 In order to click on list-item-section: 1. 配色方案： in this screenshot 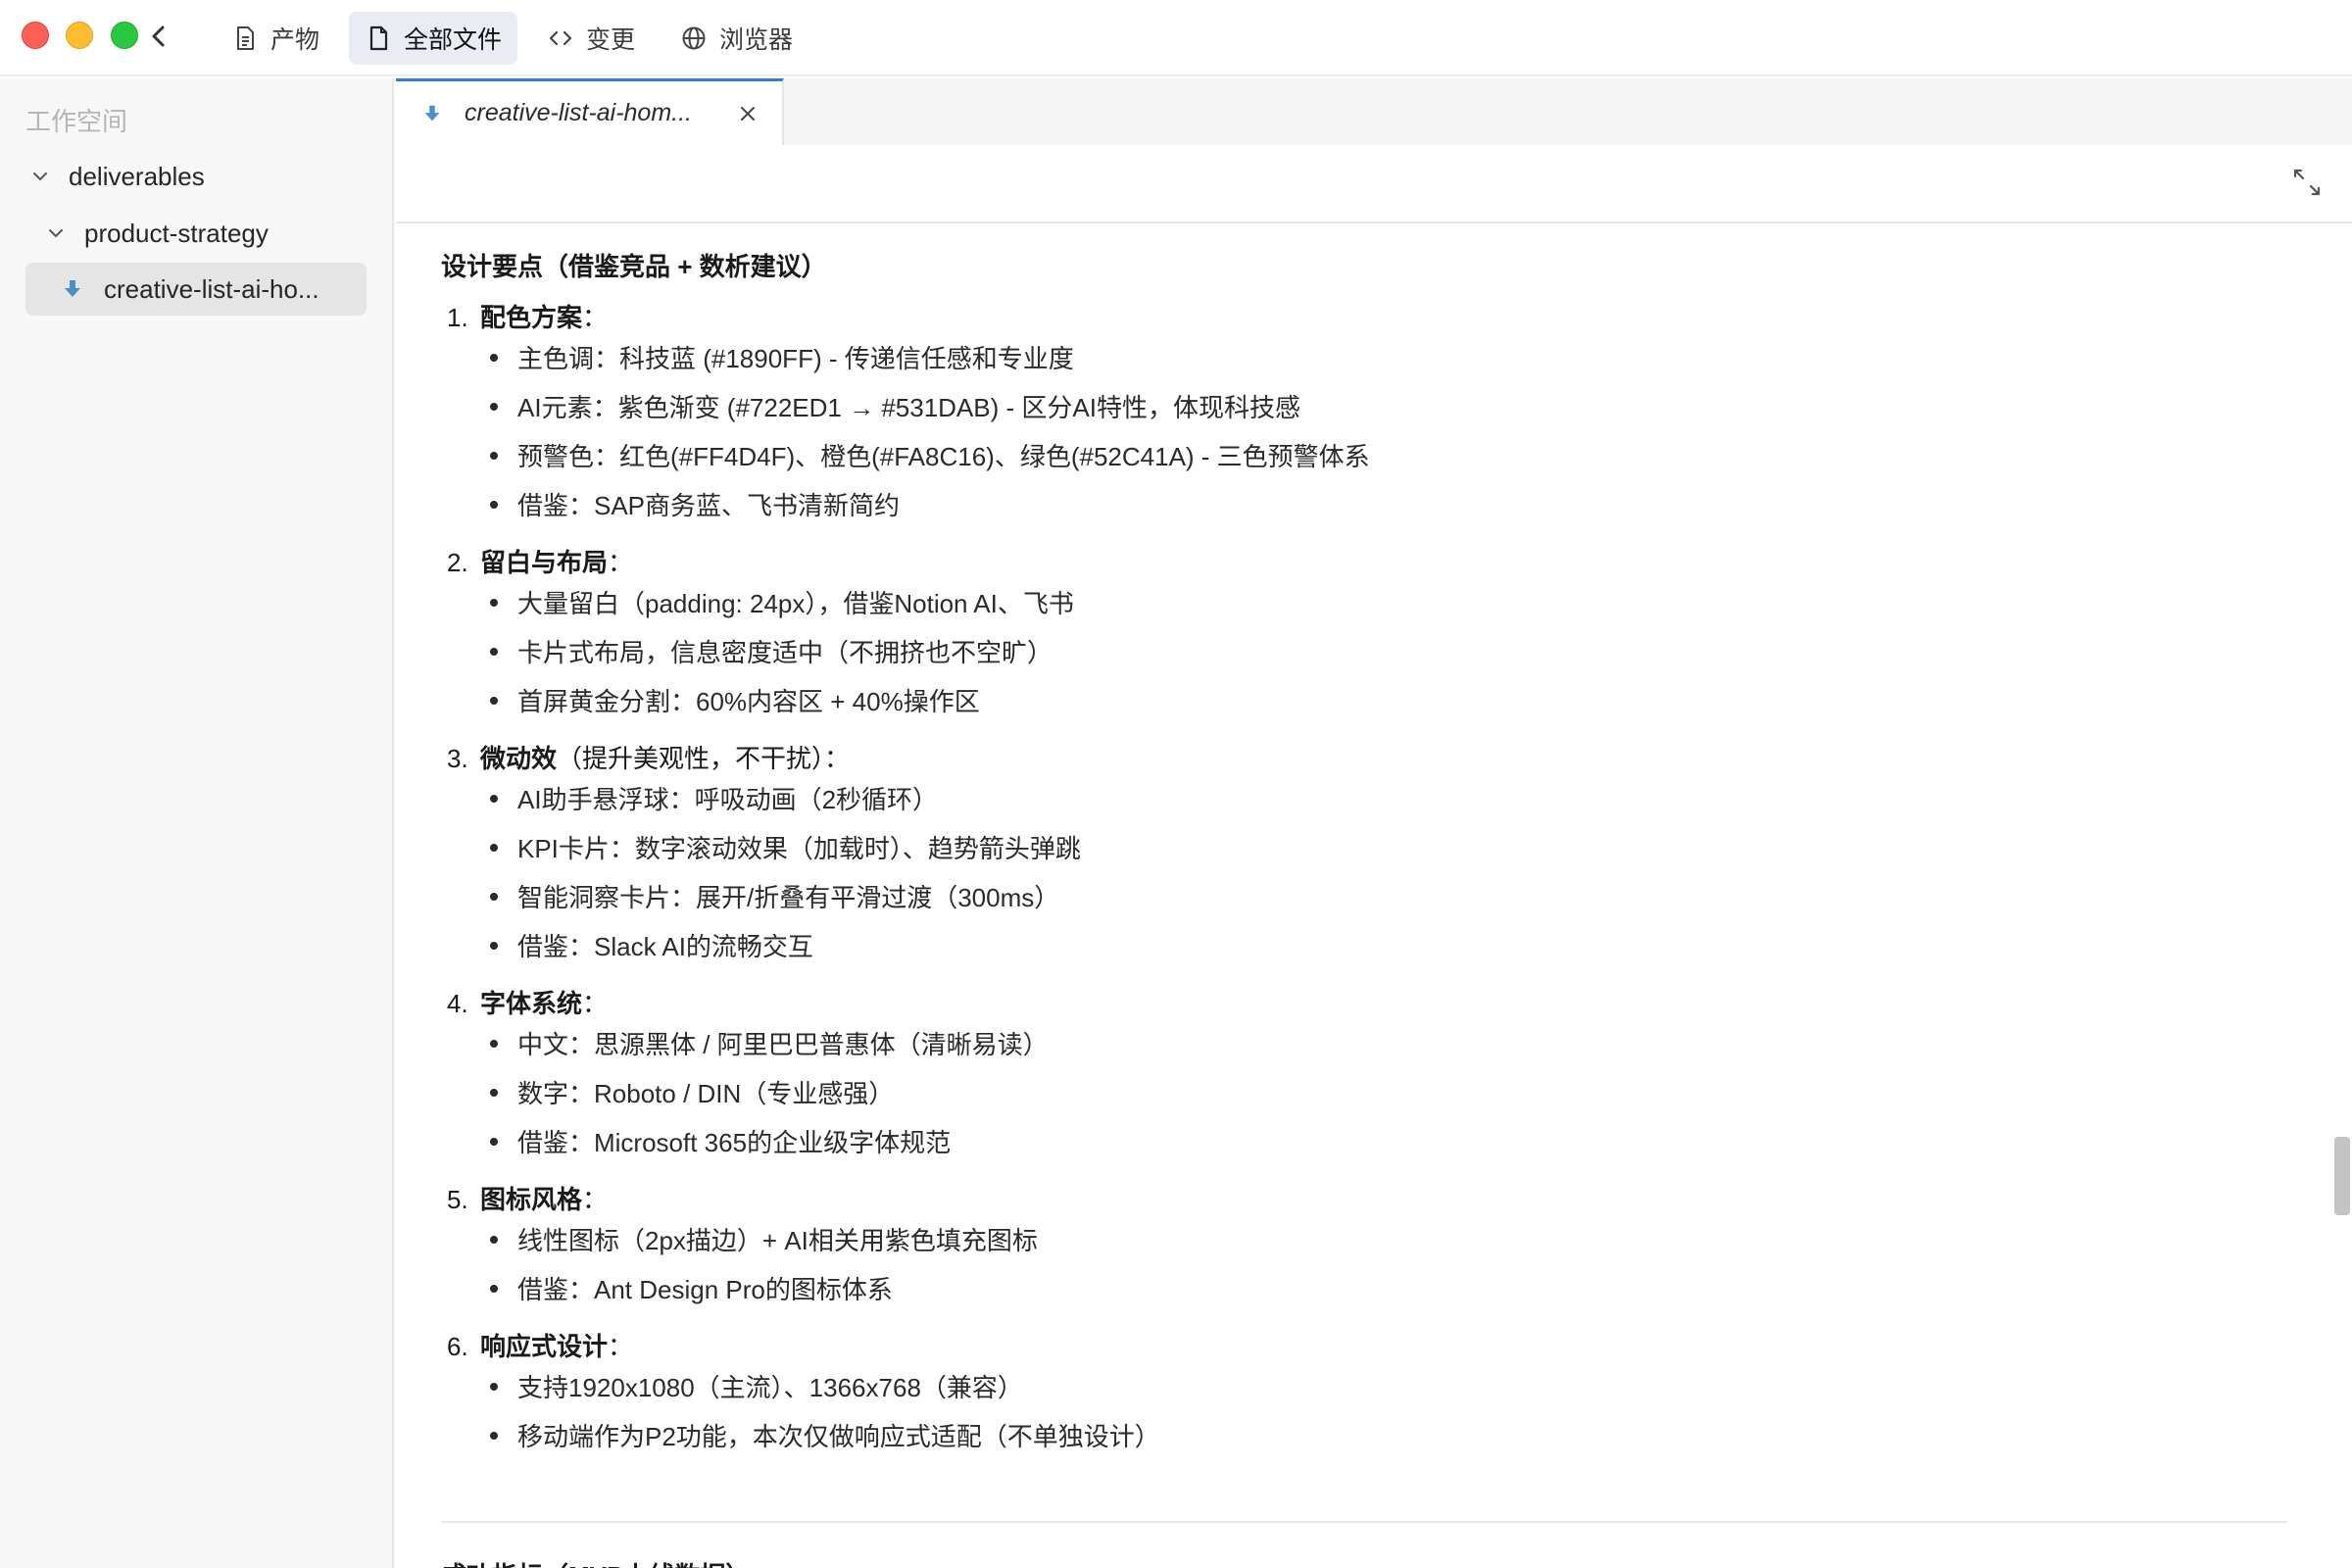, I will do `click(527, 316)`.